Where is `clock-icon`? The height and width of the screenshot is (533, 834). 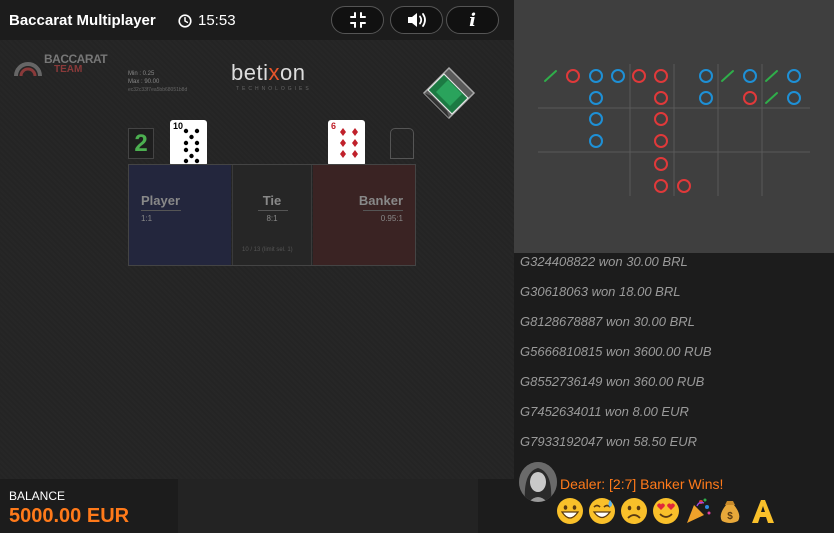 clock-icon is located at coordinates (185, 20).